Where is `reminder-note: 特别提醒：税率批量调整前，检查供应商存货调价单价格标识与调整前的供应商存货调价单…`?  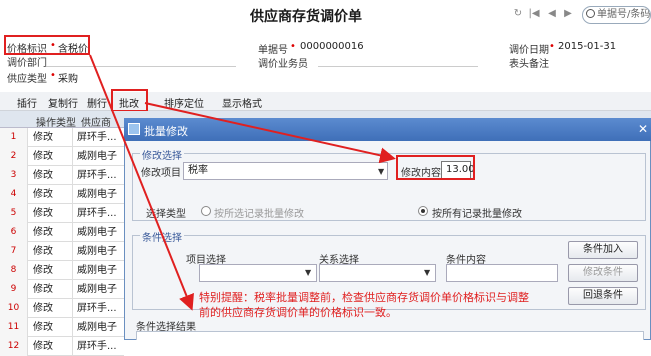 reminder-note: 特别提醒：税率批量调整前，检查供应商存货调价单价格标识与调整前的供应商存货调价单… is located at coordinates (364, 305).